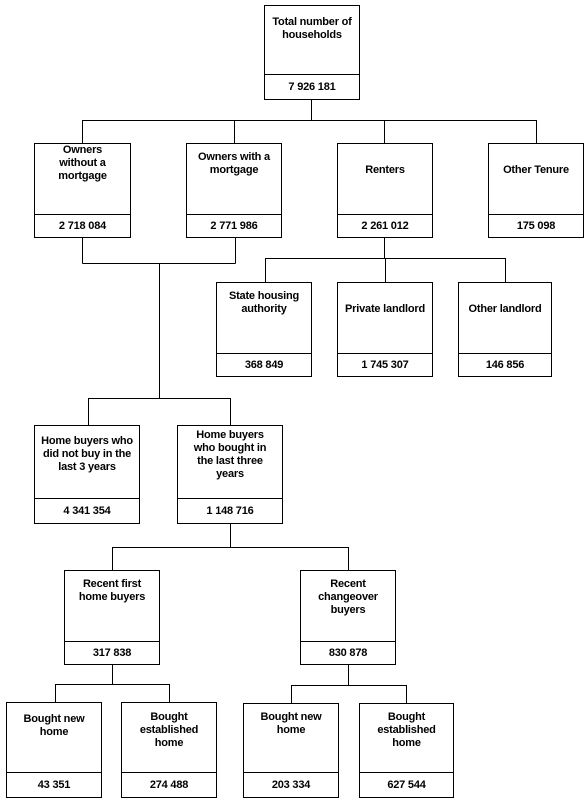 Image resolution: width=588 pixels, height=804 pixels. Describe the element at coordinates (312, 28) in the screenshot. I see `node-label: Total number of households` at that location.